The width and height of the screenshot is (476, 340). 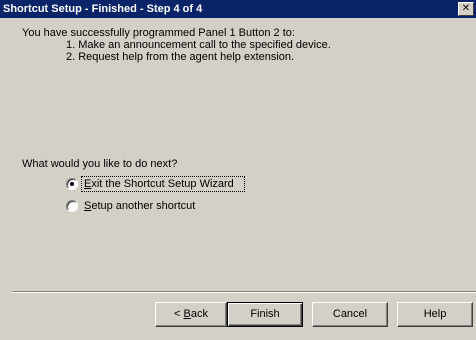 I want to click on close-icon: ✕, so click(x=466, y=9).